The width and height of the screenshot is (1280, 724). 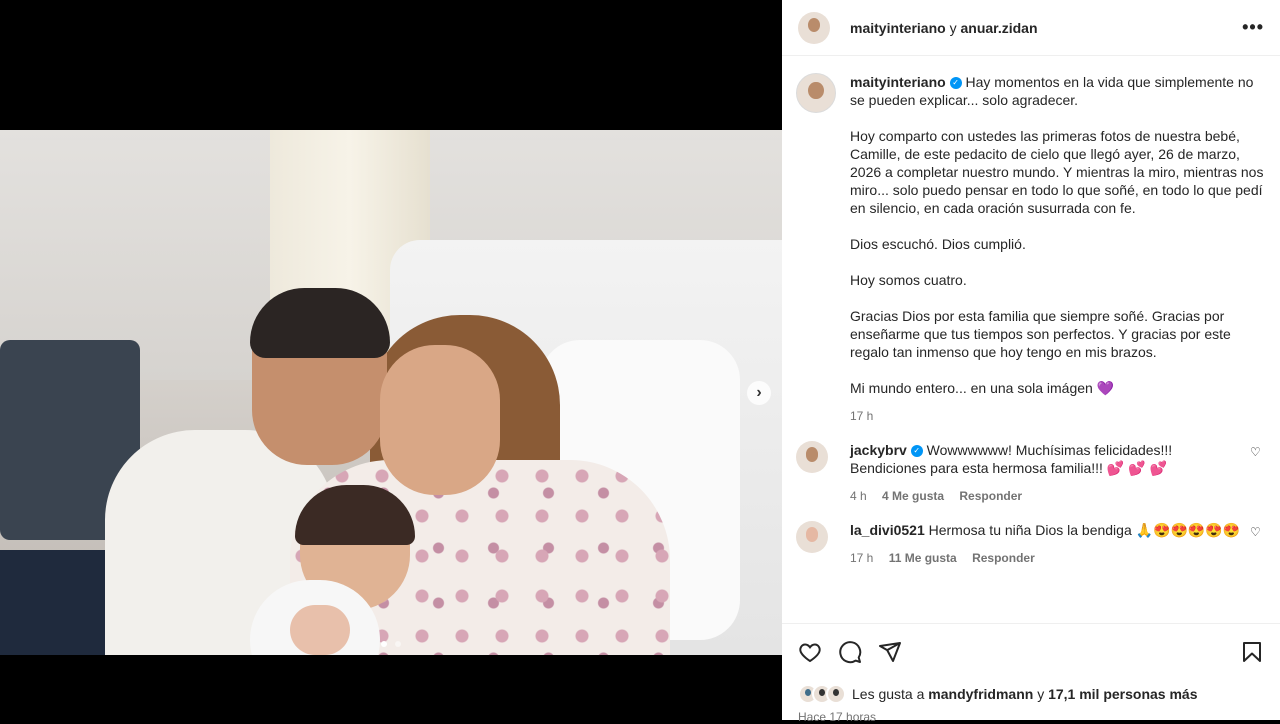 I want to click on comment-time: 17 h, so click(x=861, y=558).